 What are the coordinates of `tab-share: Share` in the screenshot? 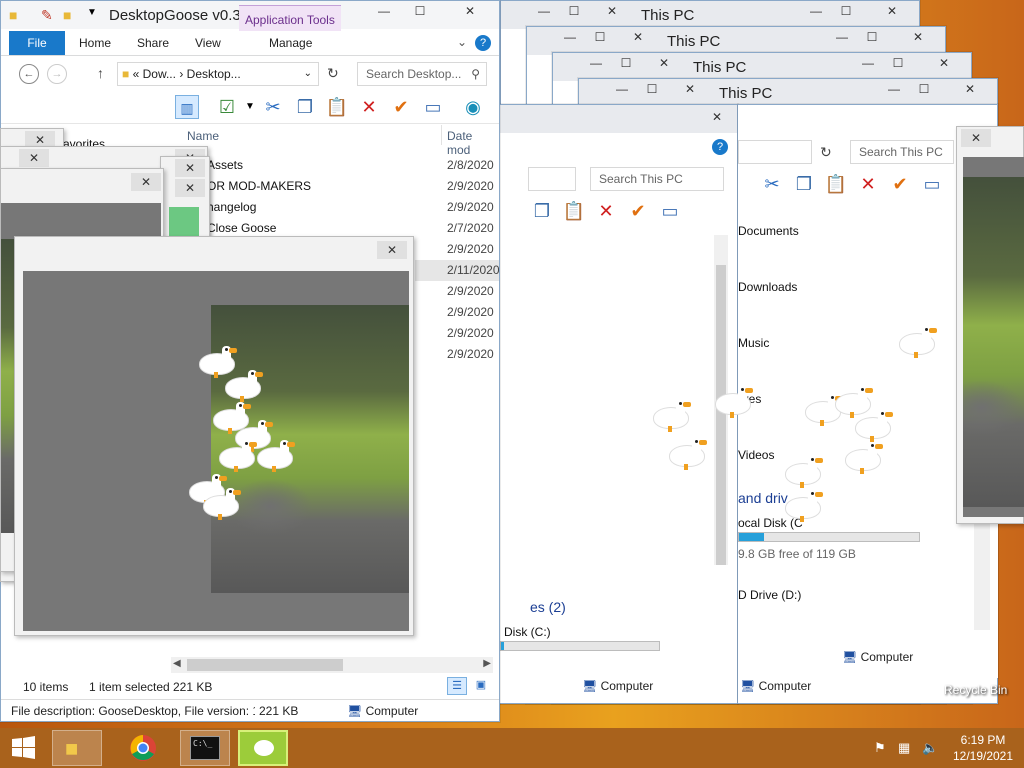 It's located at (153, 43).